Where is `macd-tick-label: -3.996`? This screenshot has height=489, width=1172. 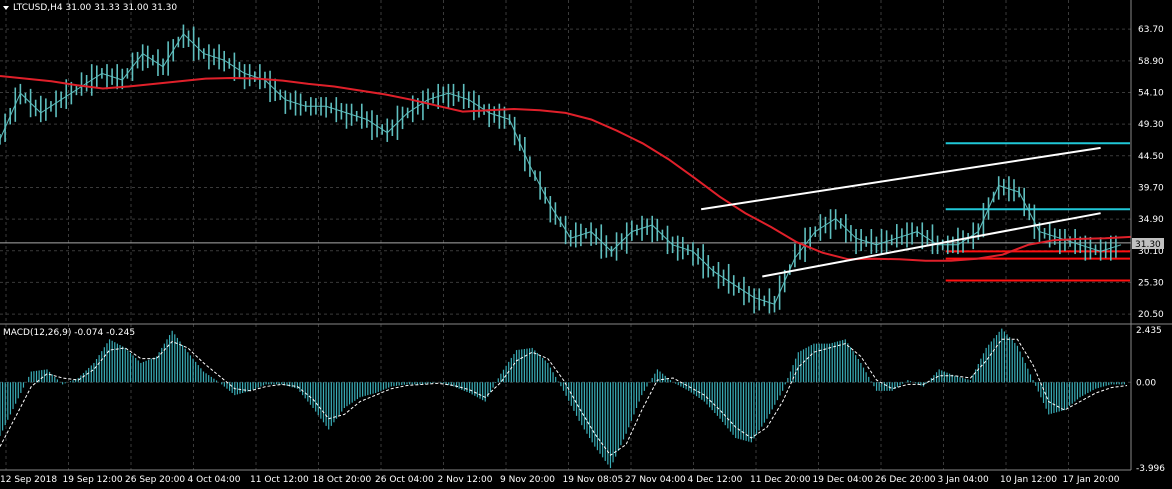 macd-tick-label: -3.996 is located at coordinates (1150, 469).